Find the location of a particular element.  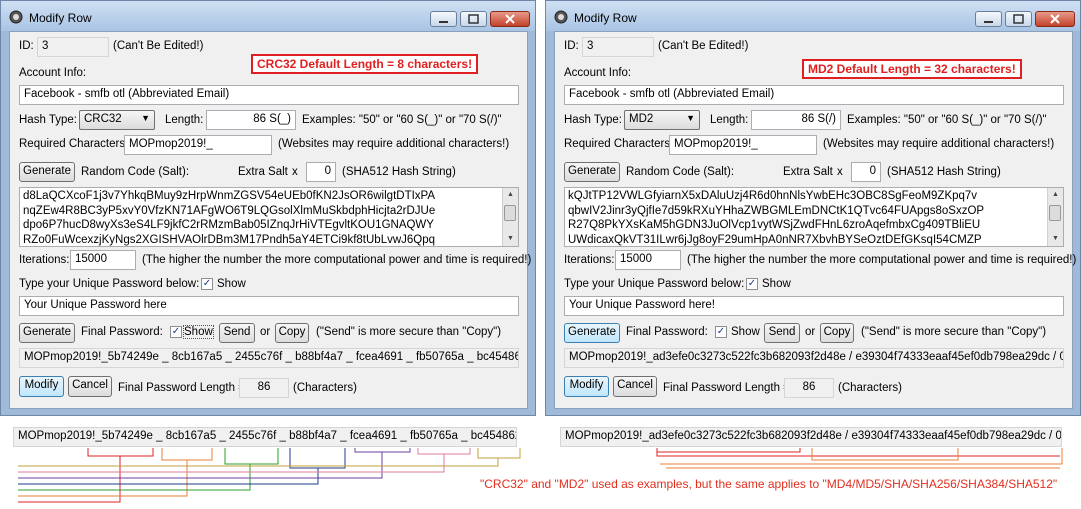

unique-password-field: Your Unique Password here! is located at coordinates (814, 306).